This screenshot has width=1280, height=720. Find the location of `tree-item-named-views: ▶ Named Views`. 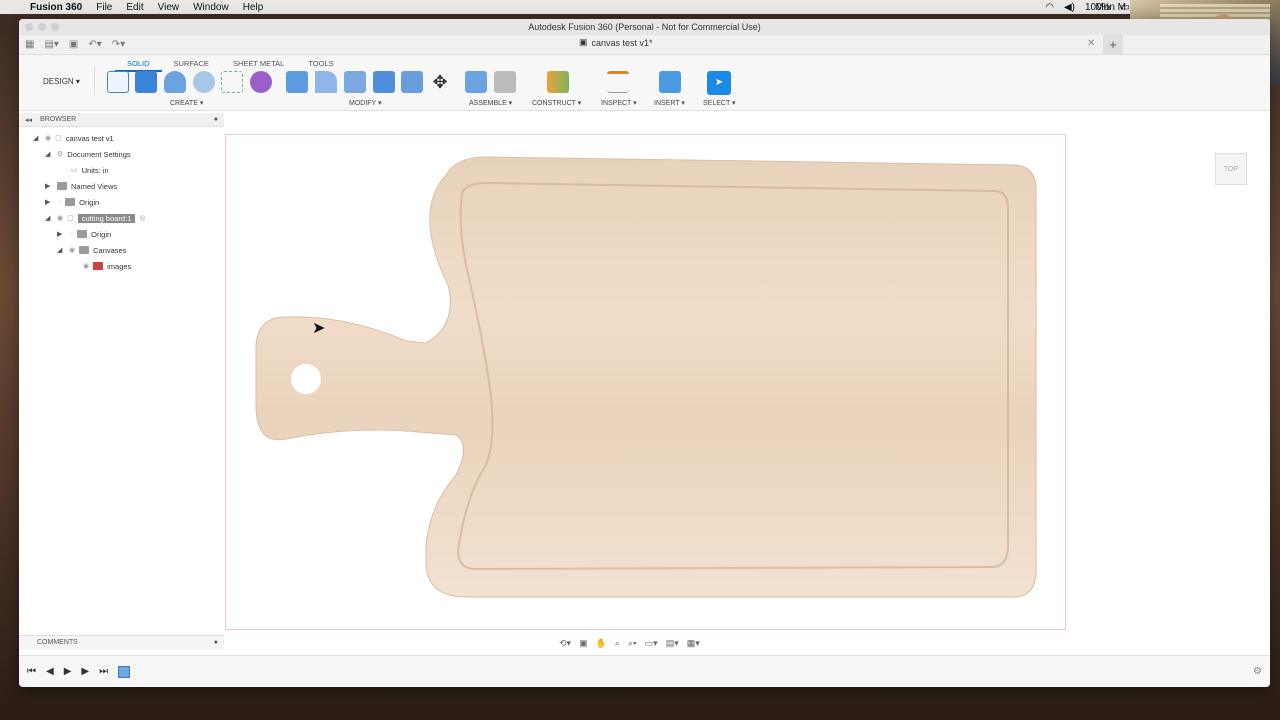

tree-item-named-views: ▶ Named Views is located at coordinates (81, 186).